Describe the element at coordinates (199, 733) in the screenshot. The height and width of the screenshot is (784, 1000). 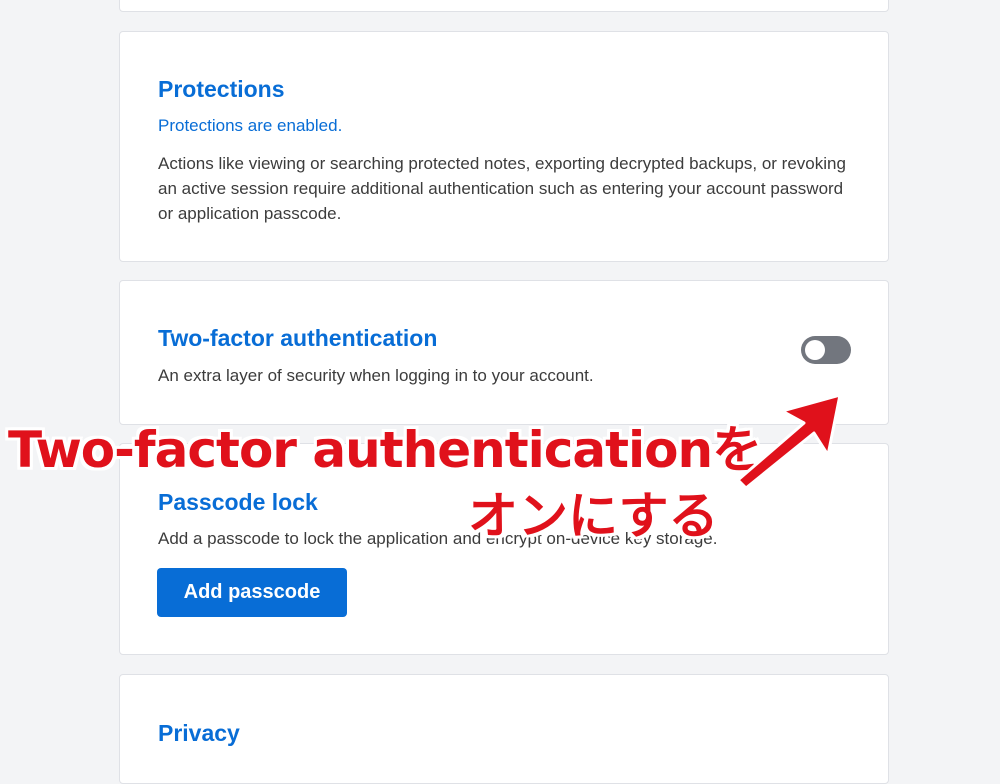
I see `privacy-title: Privacy` at that location.